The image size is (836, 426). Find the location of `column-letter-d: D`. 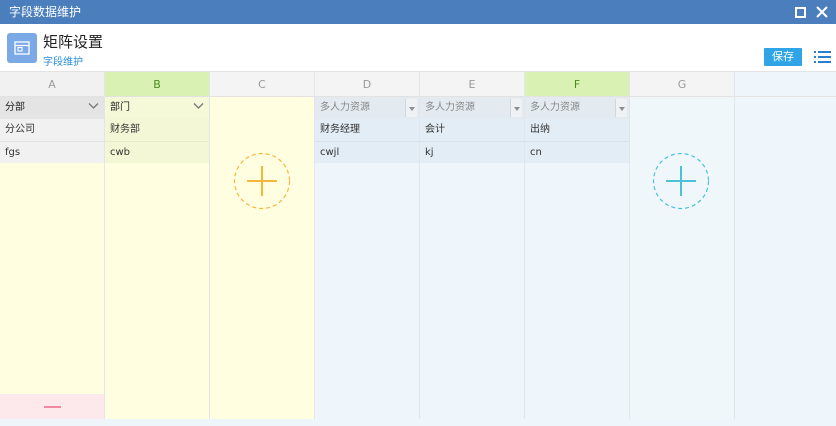

column-letter-d: D is located at coordinates (367, 84).